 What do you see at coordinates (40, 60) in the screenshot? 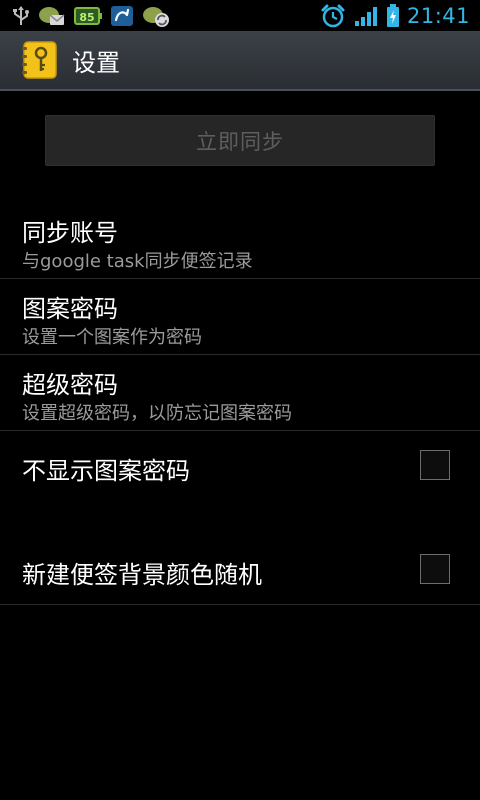
I see `notebook-key-icon` at bounding box center [40, 60].